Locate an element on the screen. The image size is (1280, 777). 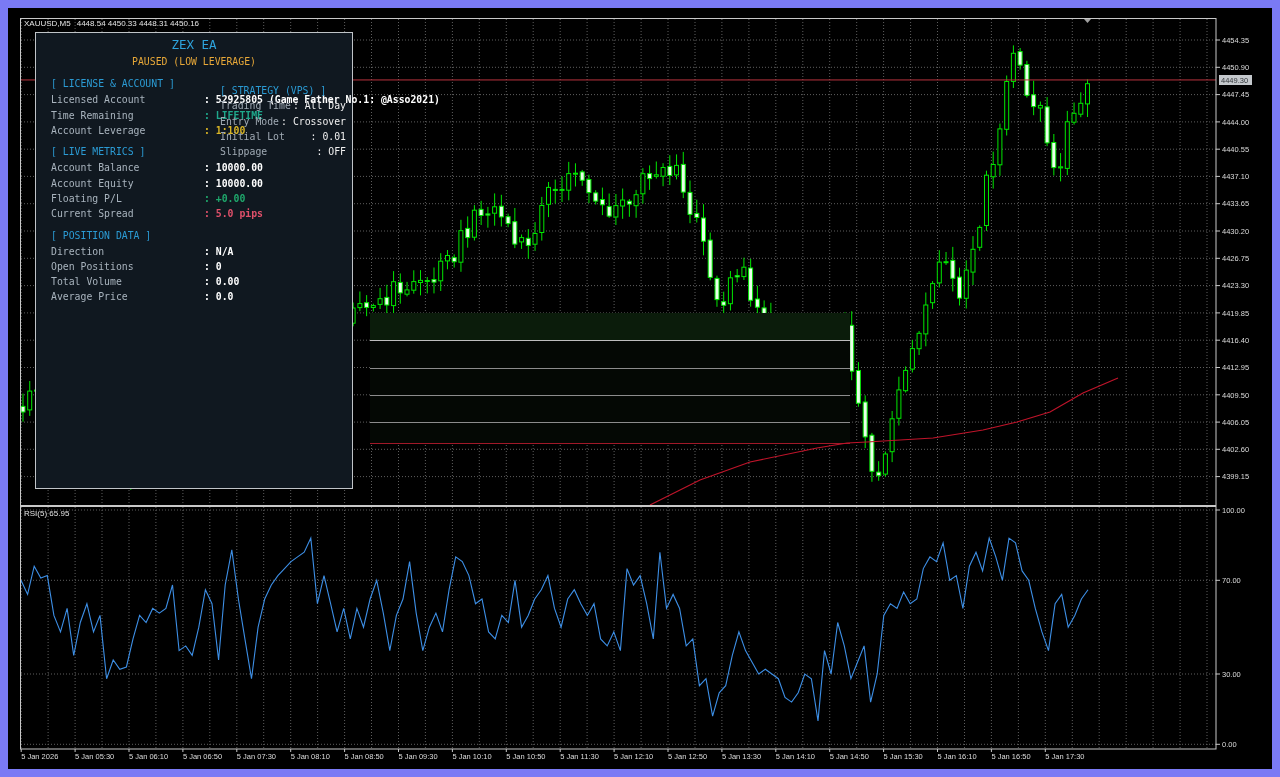
indicator-label: RSI(5) 65.95 is located at coordinates (47, 513).